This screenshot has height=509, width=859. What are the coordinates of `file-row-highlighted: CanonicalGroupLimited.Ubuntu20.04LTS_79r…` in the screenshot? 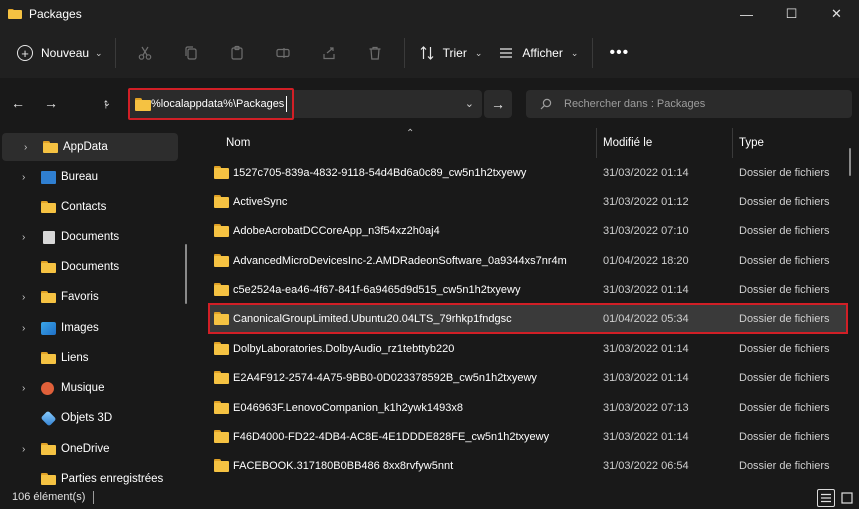 It's located at (528, 318).